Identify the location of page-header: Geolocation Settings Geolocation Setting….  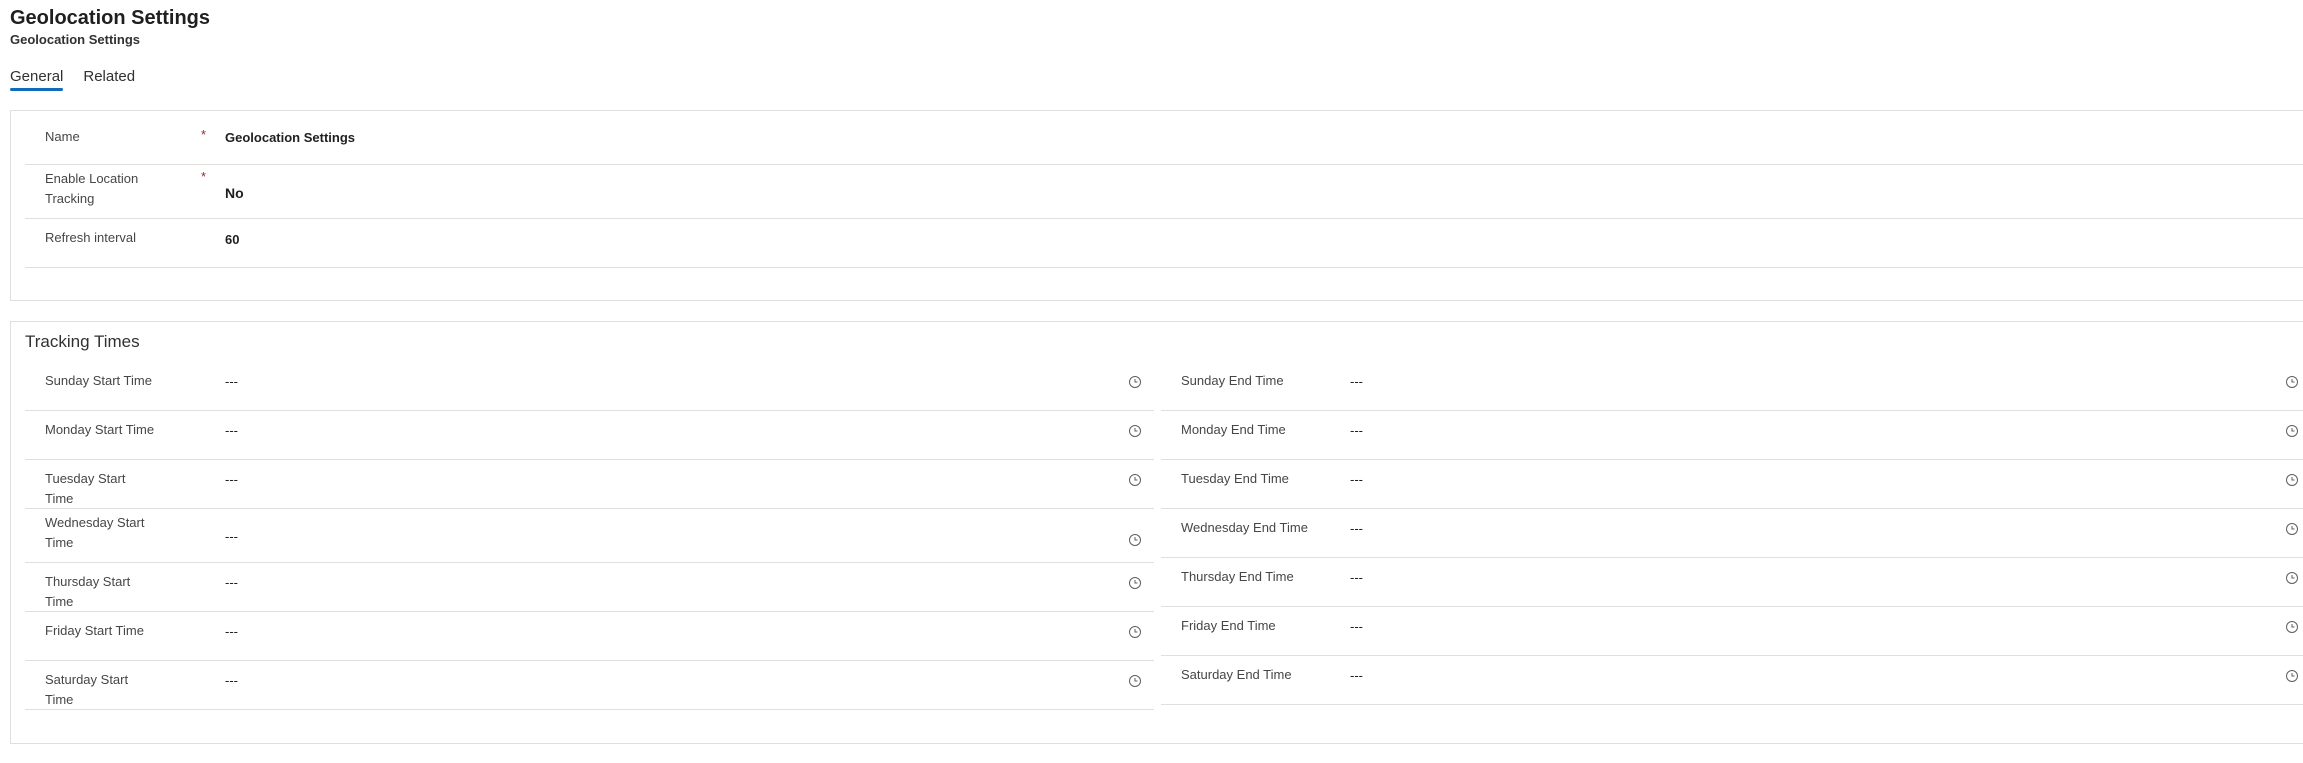
(110, 27).